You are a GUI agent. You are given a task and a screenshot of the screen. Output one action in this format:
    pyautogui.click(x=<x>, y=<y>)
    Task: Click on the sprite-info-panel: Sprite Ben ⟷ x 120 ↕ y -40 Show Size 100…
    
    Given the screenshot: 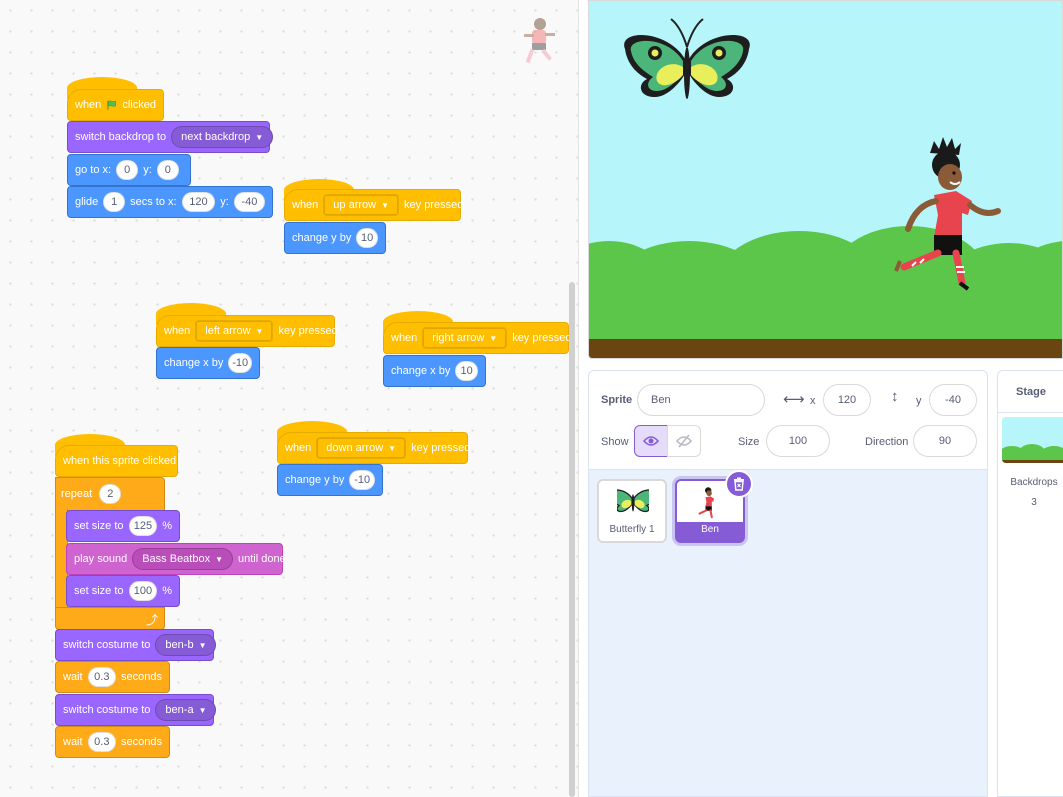 What is the action you would take?
    pyautogui.click(x=788, y=420)
    